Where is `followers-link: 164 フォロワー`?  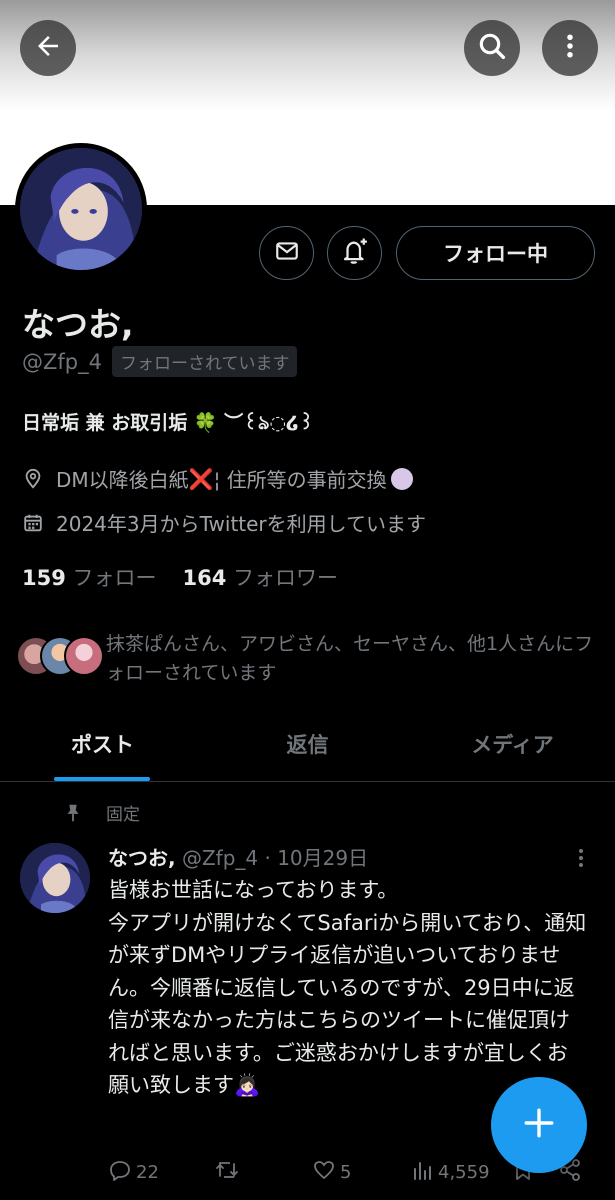 followers-link: 164 フォロワー is located at coordinates (261, 578).